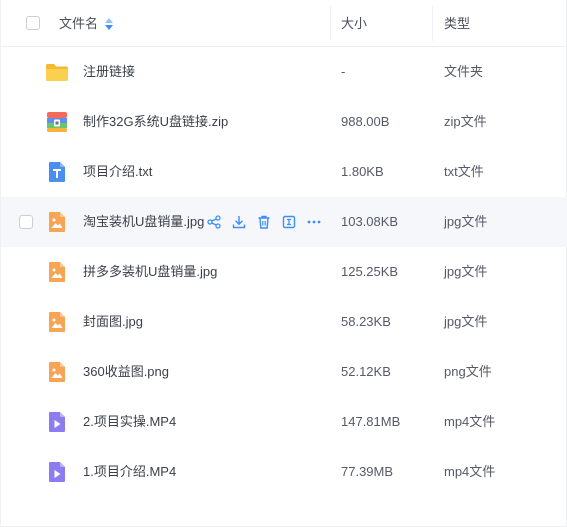 The width and height of the screenshot is (567, 527). I want to click on file-row: 注册链接 - 文件夹, so click(284, 72).